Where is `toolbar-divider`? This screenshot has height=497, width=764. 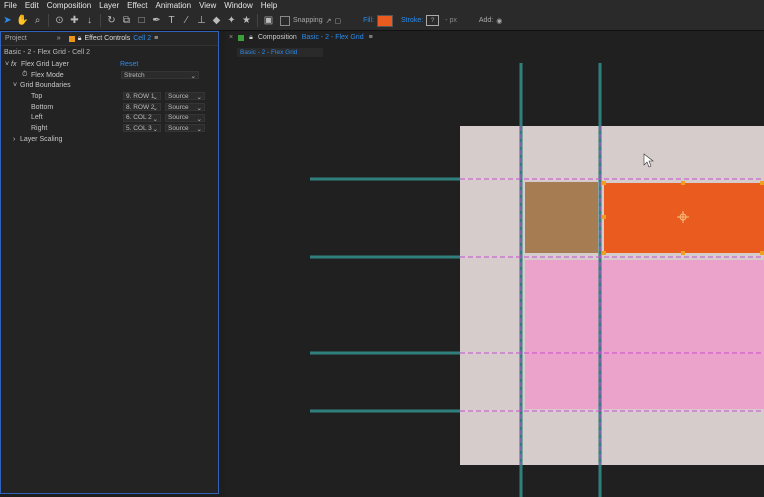 toolbar-divider is located at coordinates (100, 20).